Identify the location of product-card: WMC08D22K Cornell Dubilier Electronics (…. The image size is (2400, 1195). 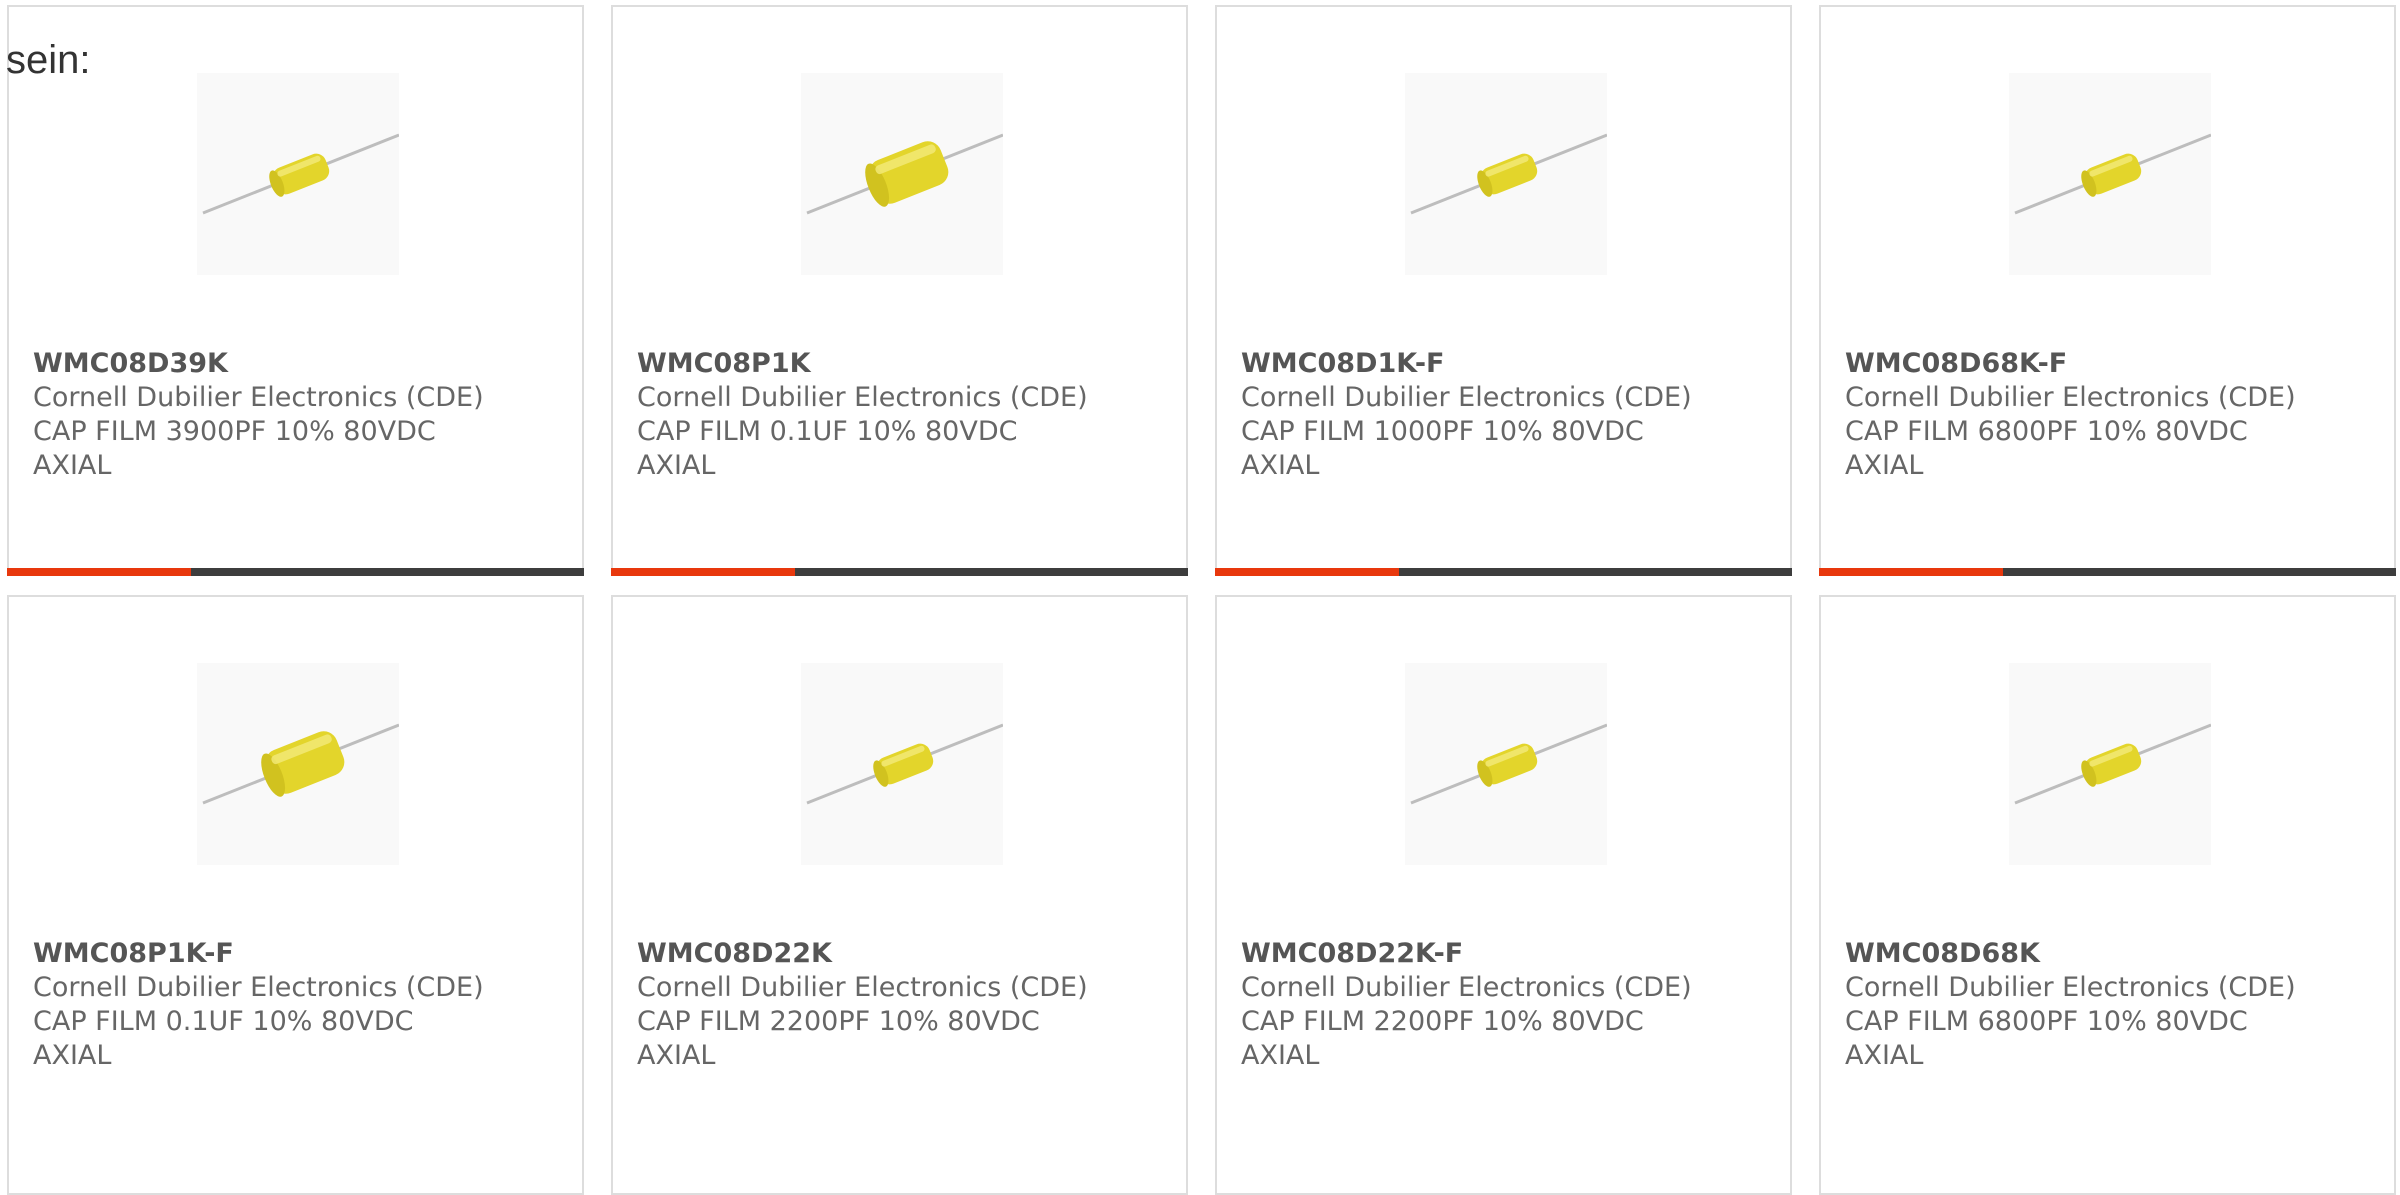
(899, 895).